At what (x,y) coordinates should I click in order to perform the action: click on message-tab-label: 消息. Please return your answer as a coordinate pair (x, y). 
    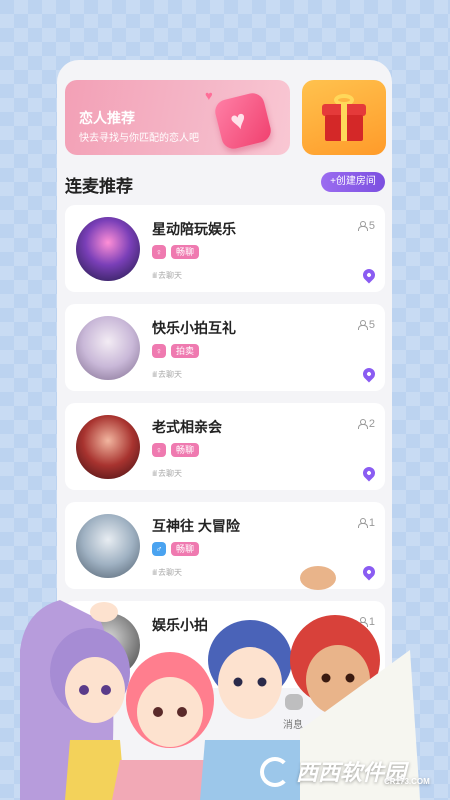
    Looking at the image, I should click on (293, 723).